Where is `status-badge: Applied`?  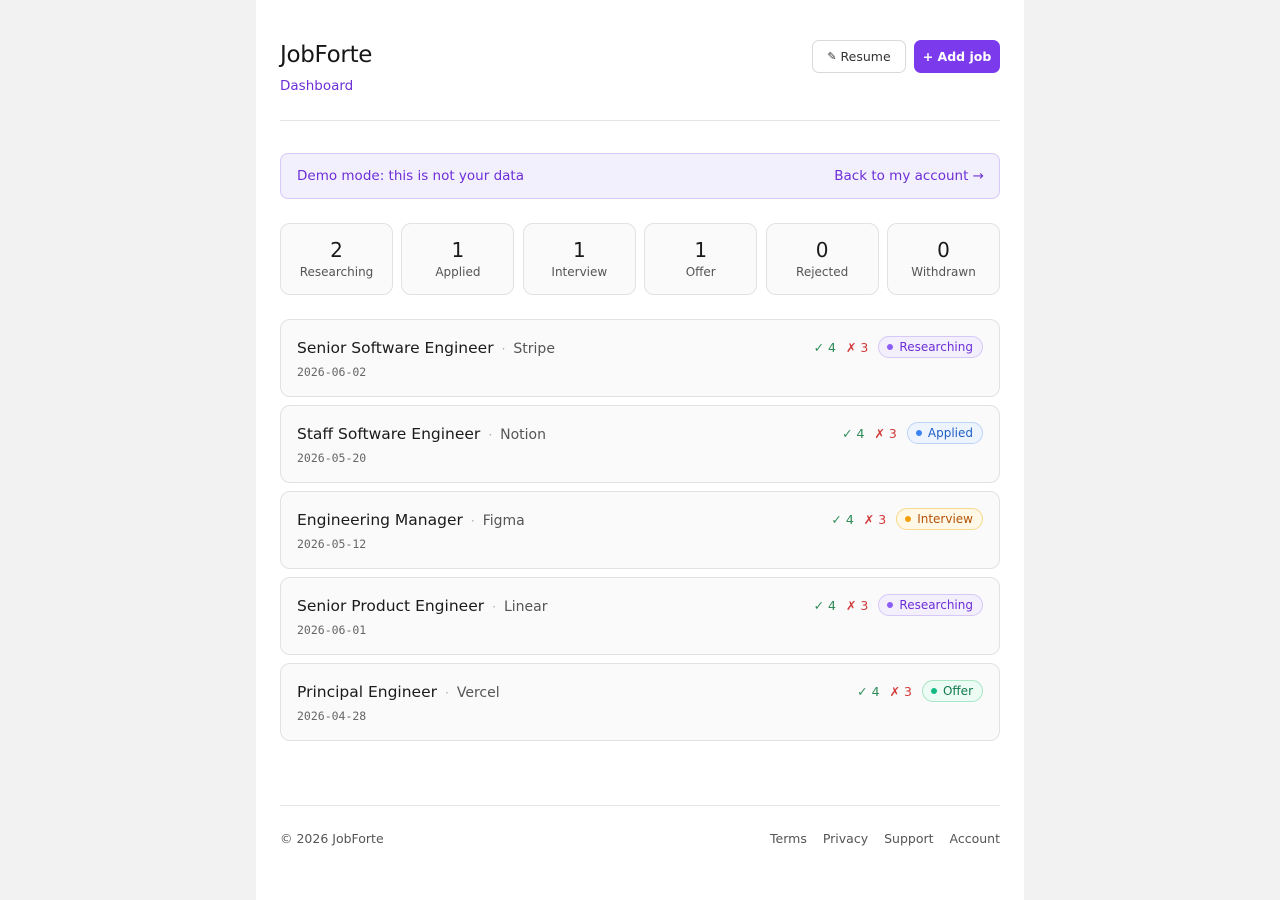
status-badge: Applied is located at coordinates (944, 433).